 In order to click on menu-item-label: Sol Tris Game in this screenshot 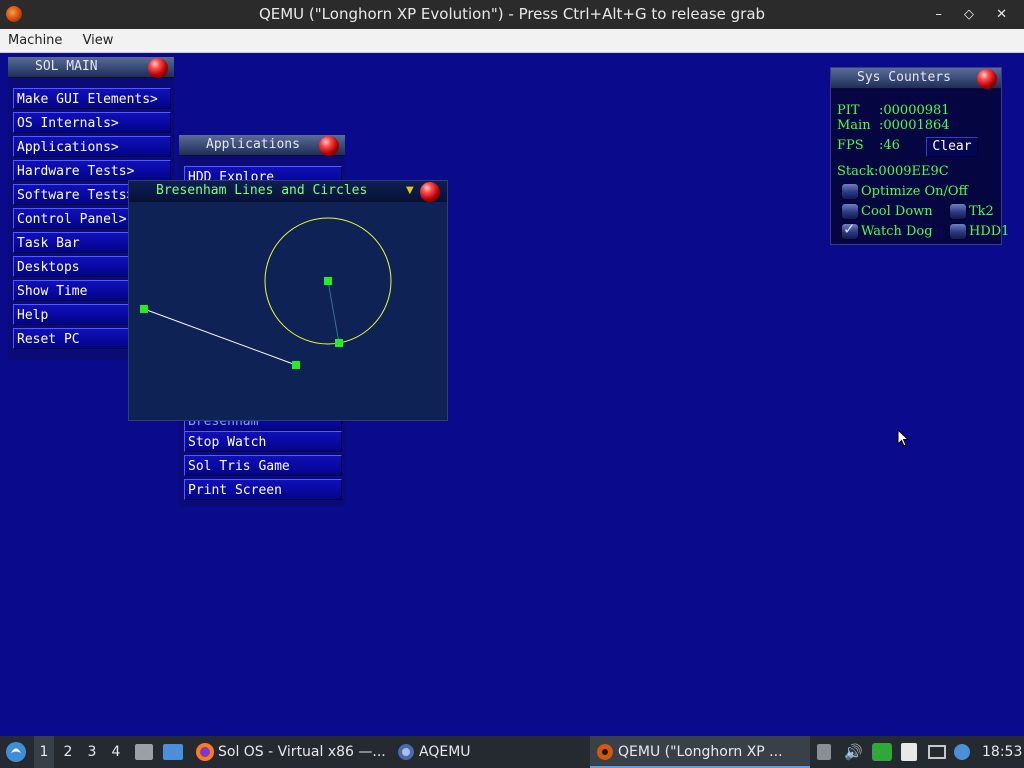, I will do `click(239, 466)`.